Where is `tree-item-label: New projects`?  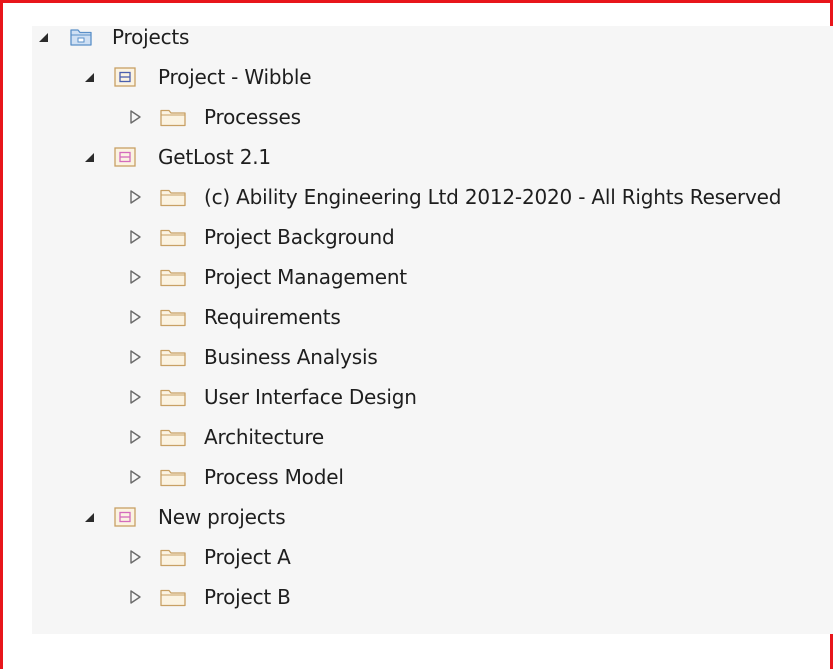
tree-item-label: New projects is located at coordinates (222, 517).